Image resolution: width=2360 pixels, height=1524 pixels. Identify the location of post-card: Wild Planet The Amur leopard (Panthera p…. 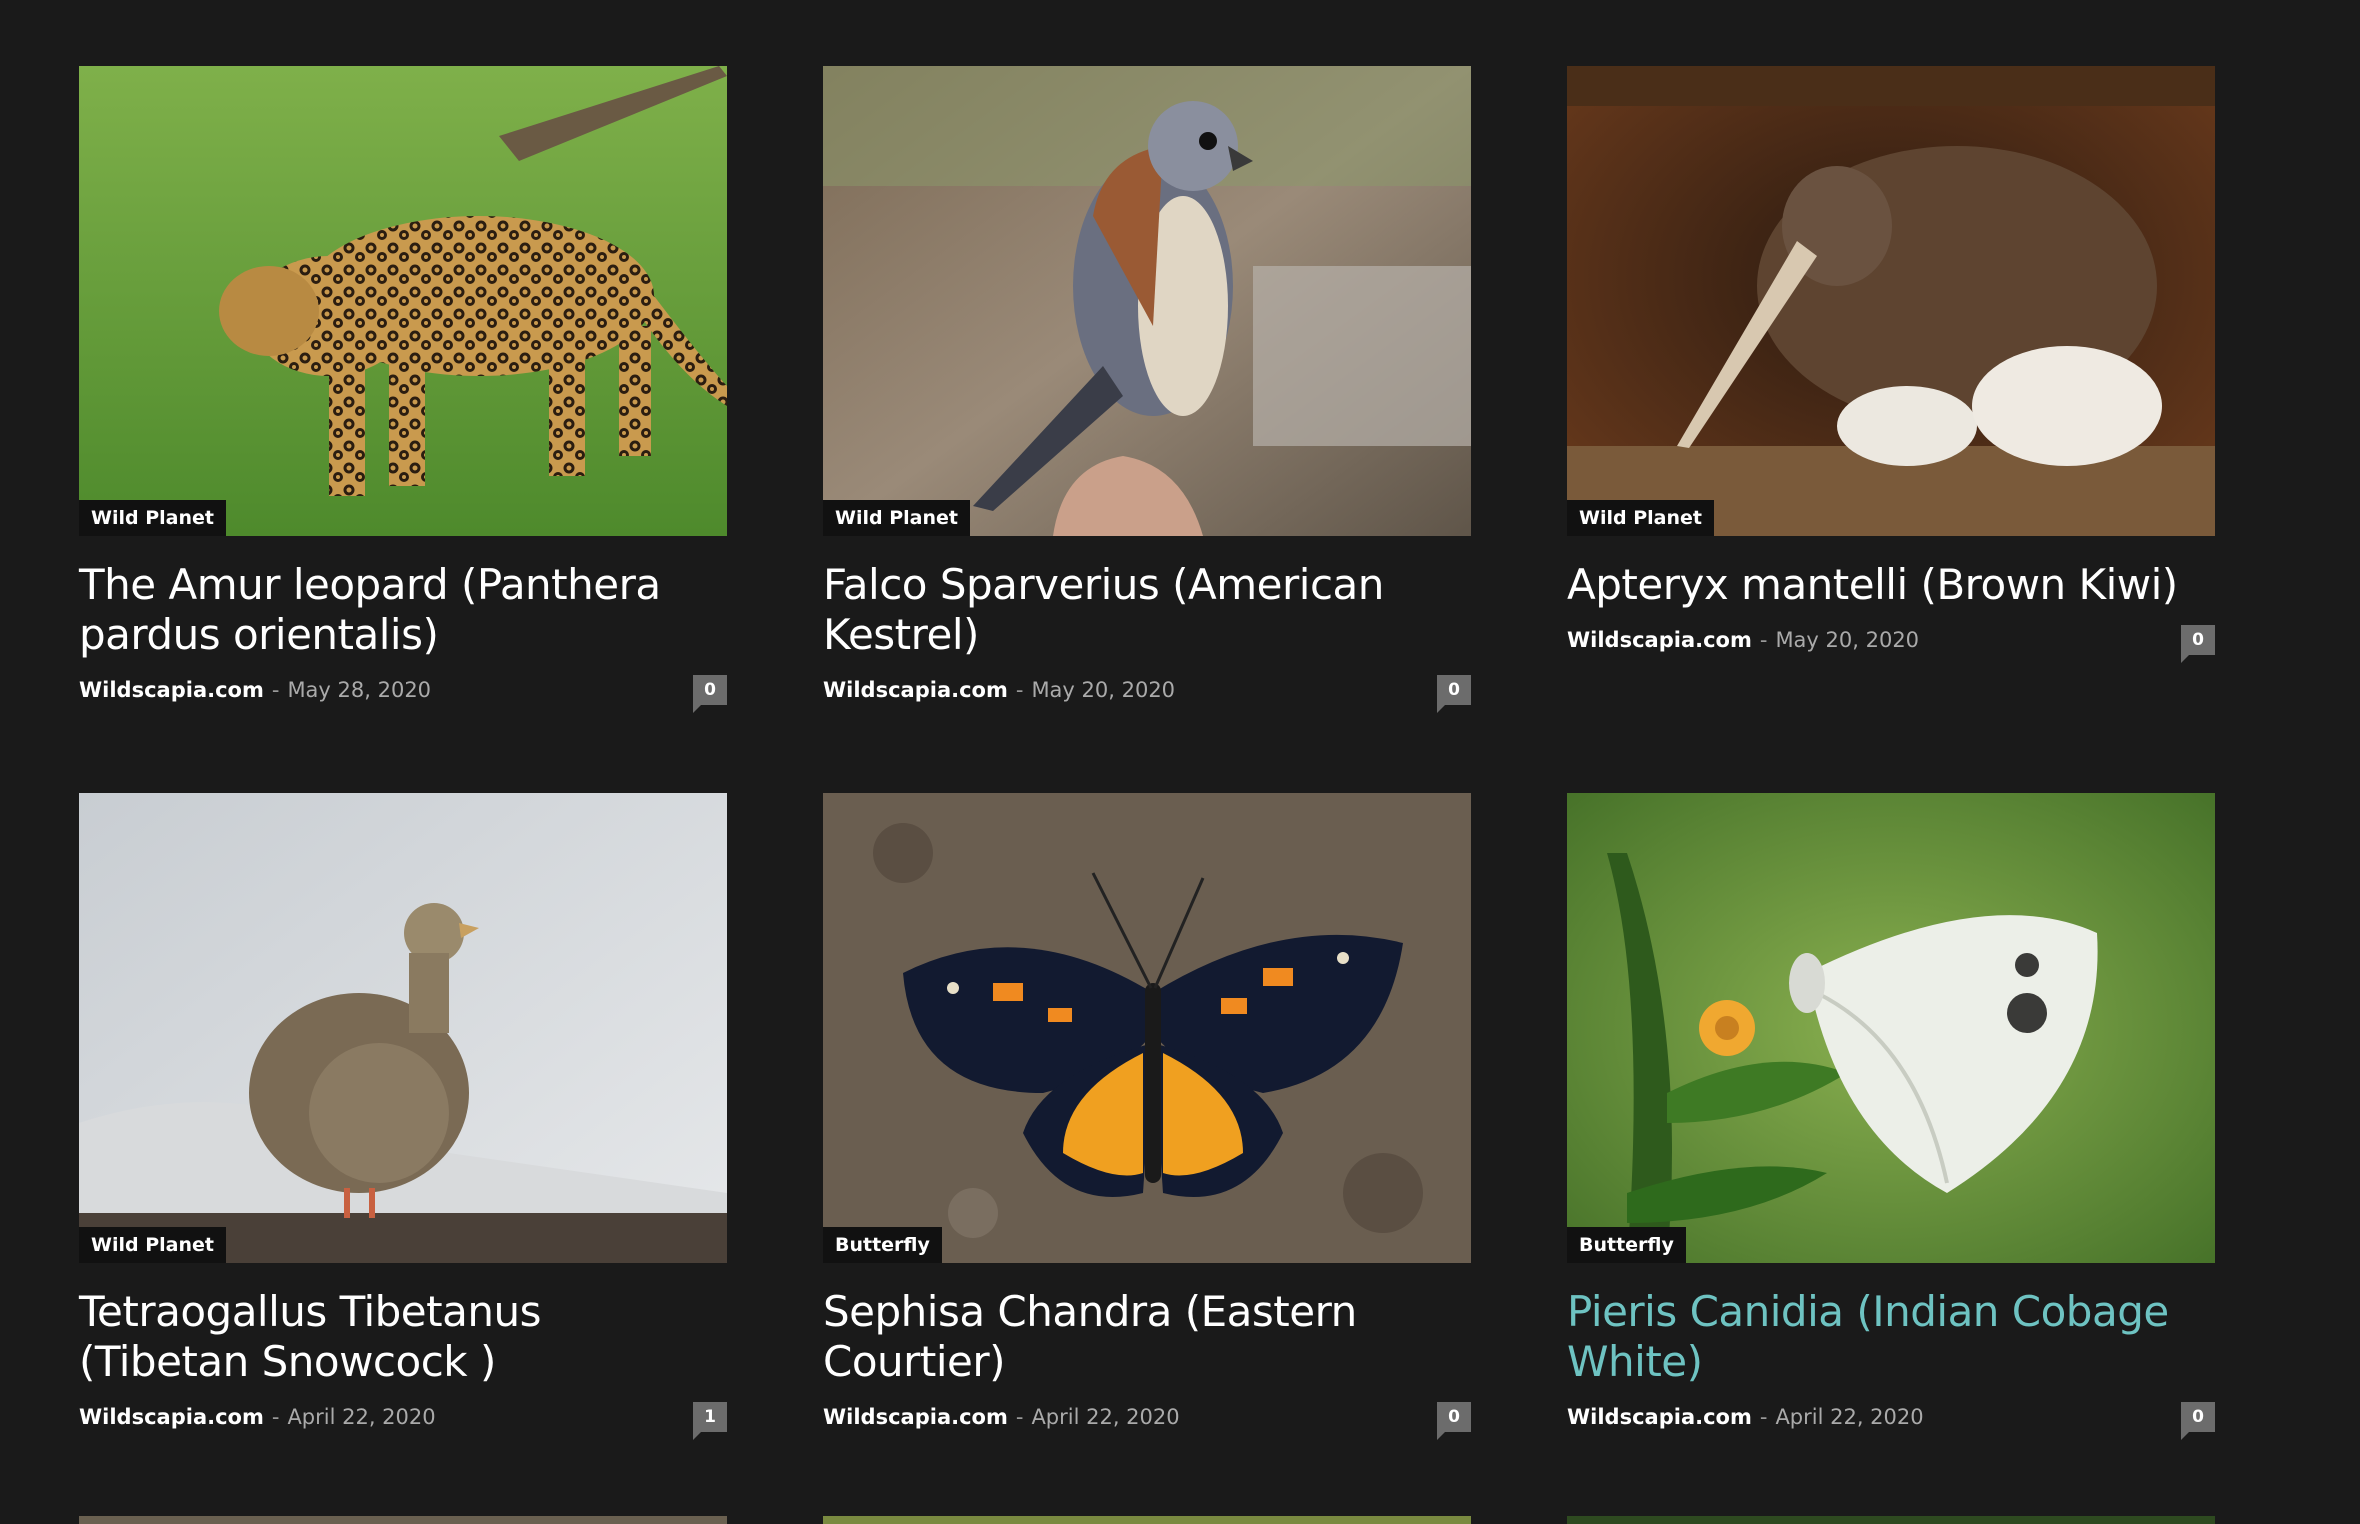
(403, 429).